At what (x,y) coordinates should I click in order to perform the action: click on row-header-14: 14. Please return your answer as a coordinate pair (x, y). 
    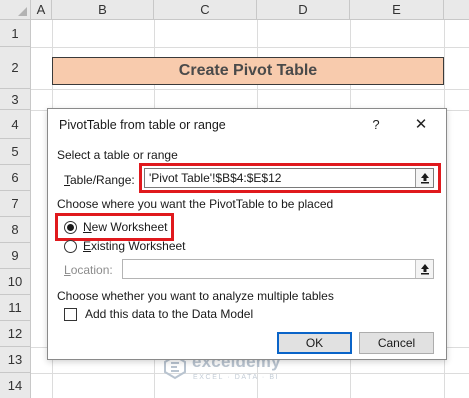
    Looking at the image, I should click on (15, 385).